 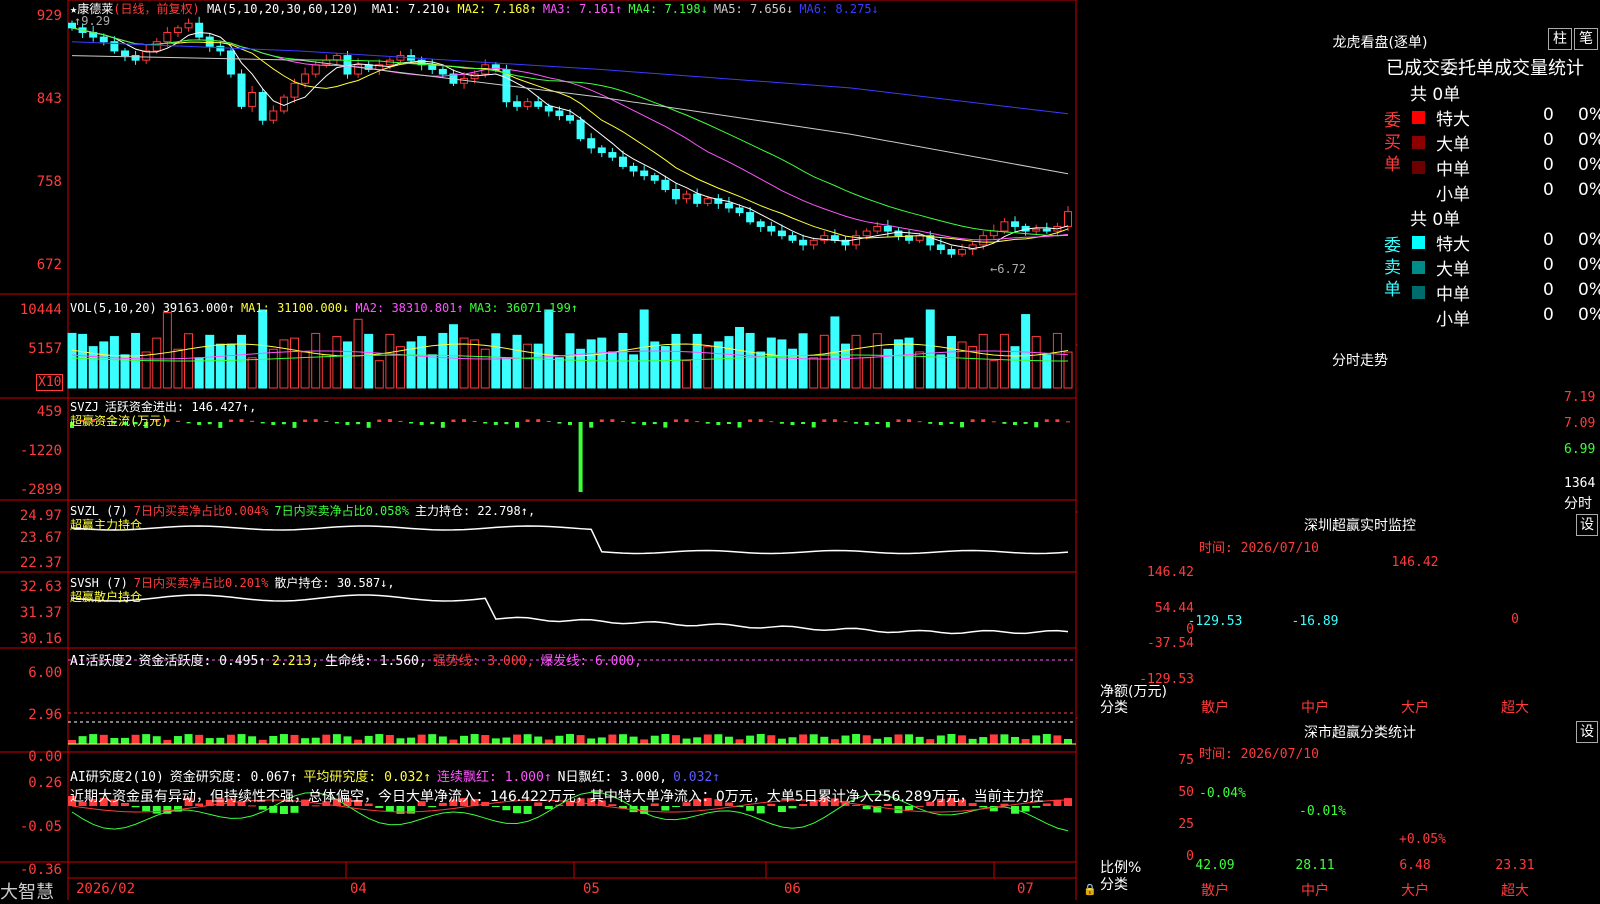 I want to click on sell-row-pct: 0%, so click(x=1589, y=265).